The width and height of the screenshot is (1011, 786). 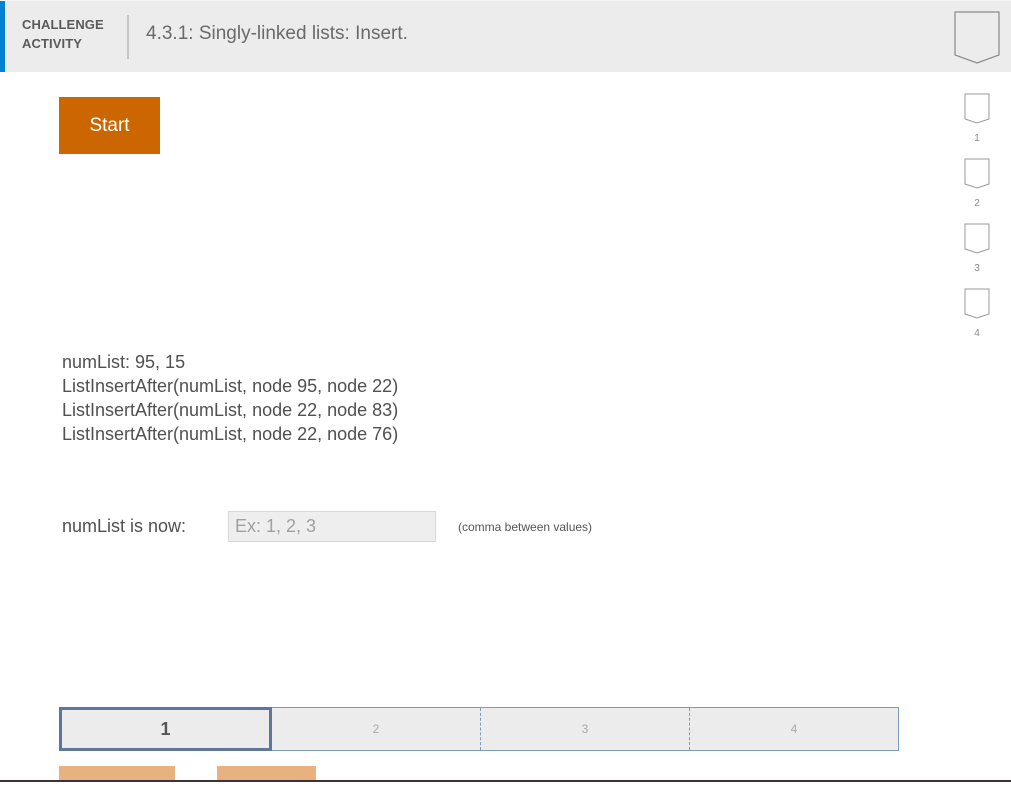 I want to click on activity-type-line1: CHALLENGE, so click(x=63, y=24).